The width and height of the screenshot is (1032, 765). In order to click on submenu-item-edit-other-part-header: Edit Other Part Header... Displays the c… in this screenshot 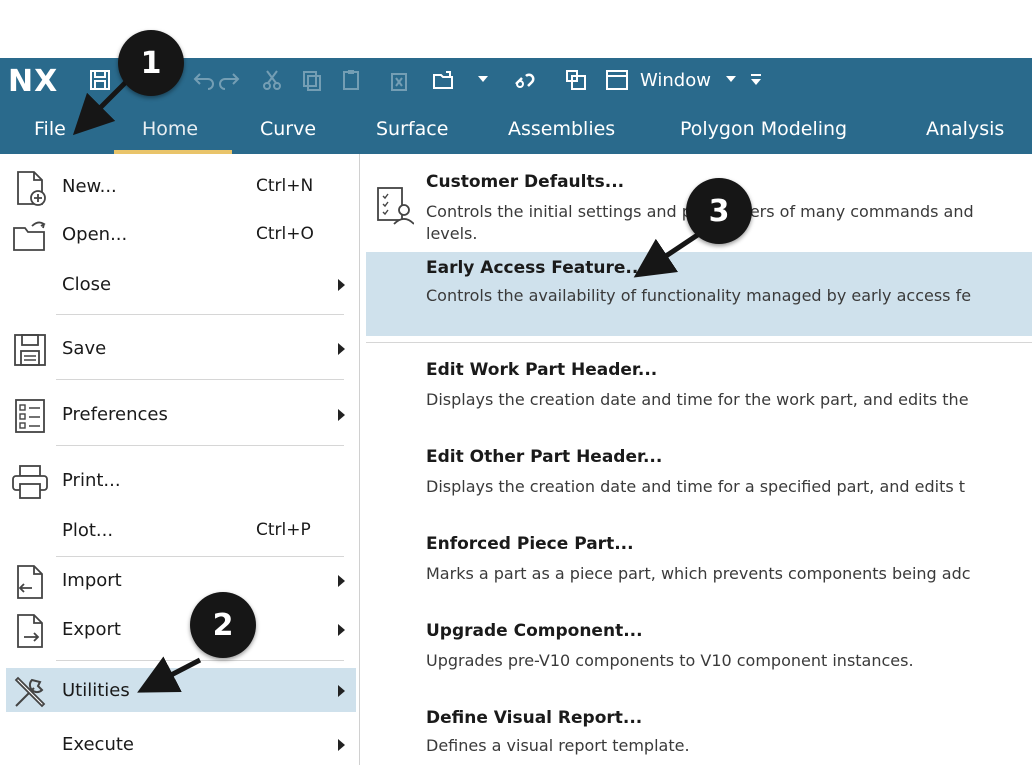, I will do `click(699, 481)`.